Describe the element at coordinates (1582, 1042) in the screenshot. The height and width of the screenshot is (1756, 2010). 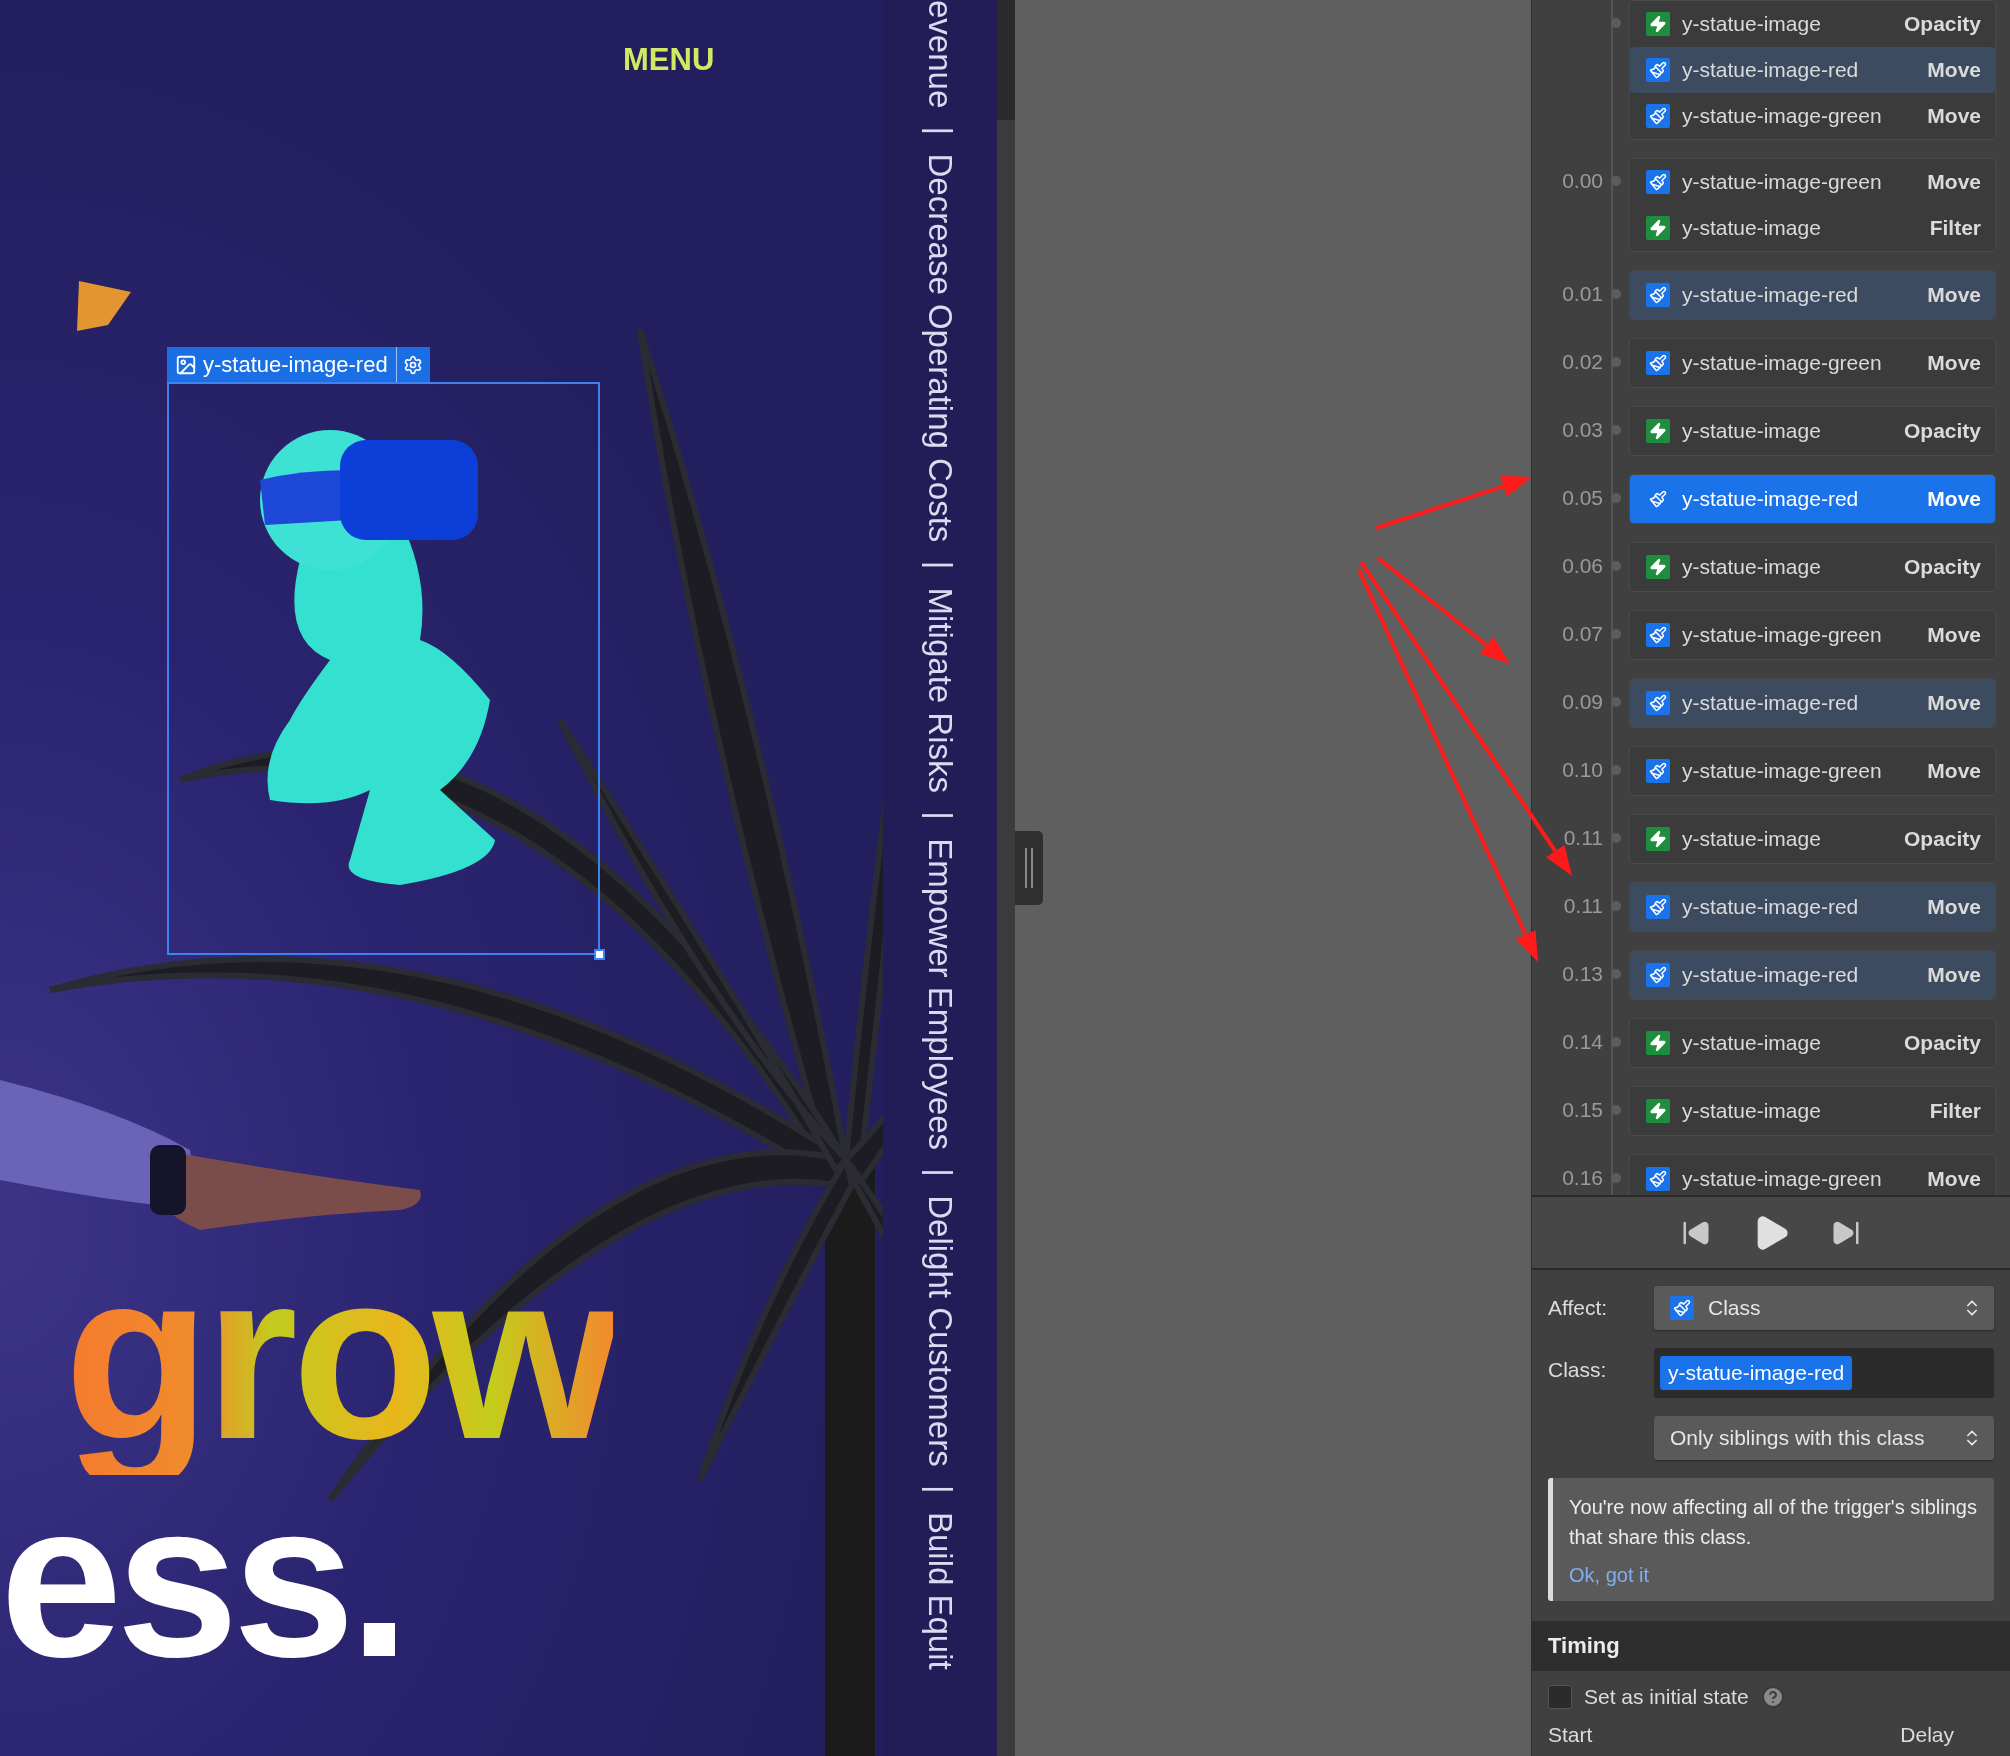
I see `step-time: 0.14` at that location.